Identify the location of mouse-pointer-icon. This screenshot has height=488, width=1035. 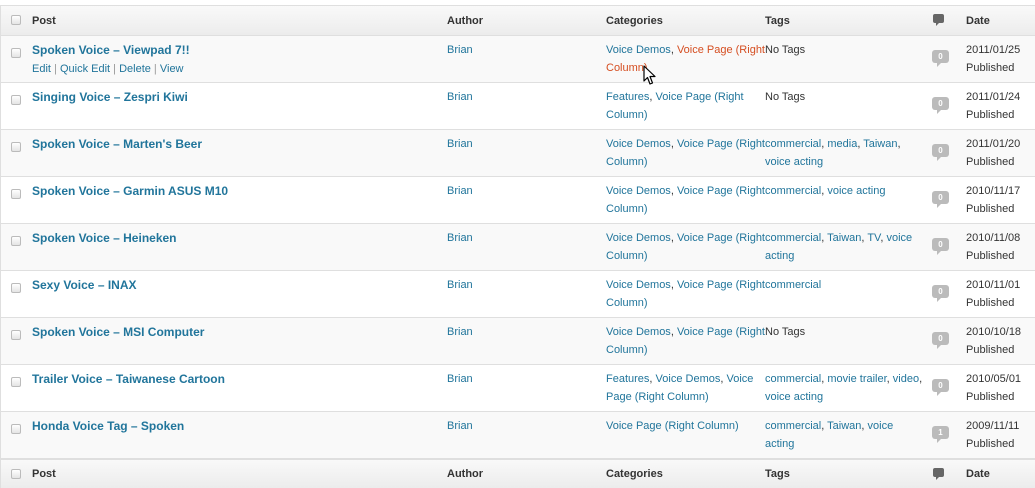
(649, 75).